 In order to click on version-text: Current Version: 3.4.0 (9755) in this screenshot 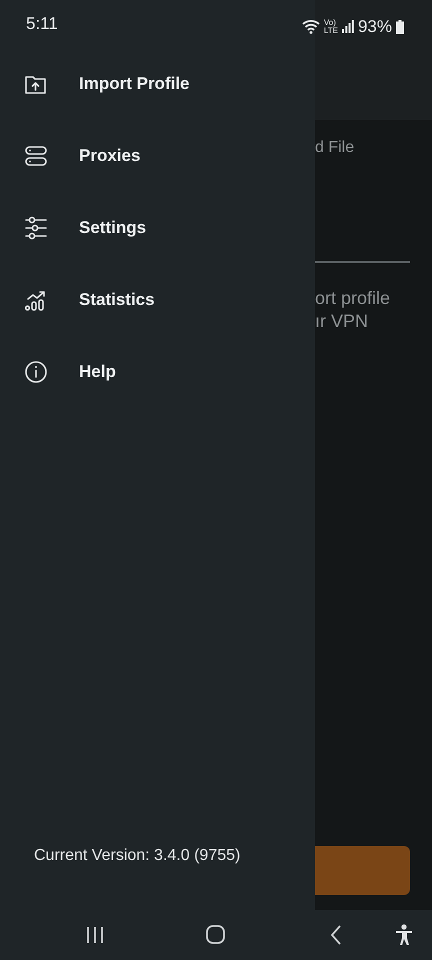, I will do `click(137, 855)`.